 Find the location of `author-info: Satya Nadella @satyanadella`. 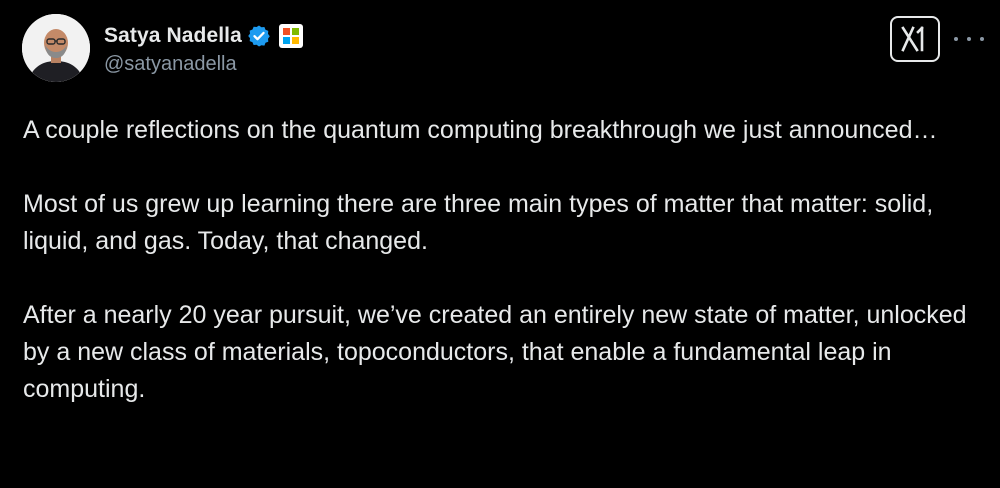

author-info: Satya Nadella @satyanadella is located at coordinates (203, 48).